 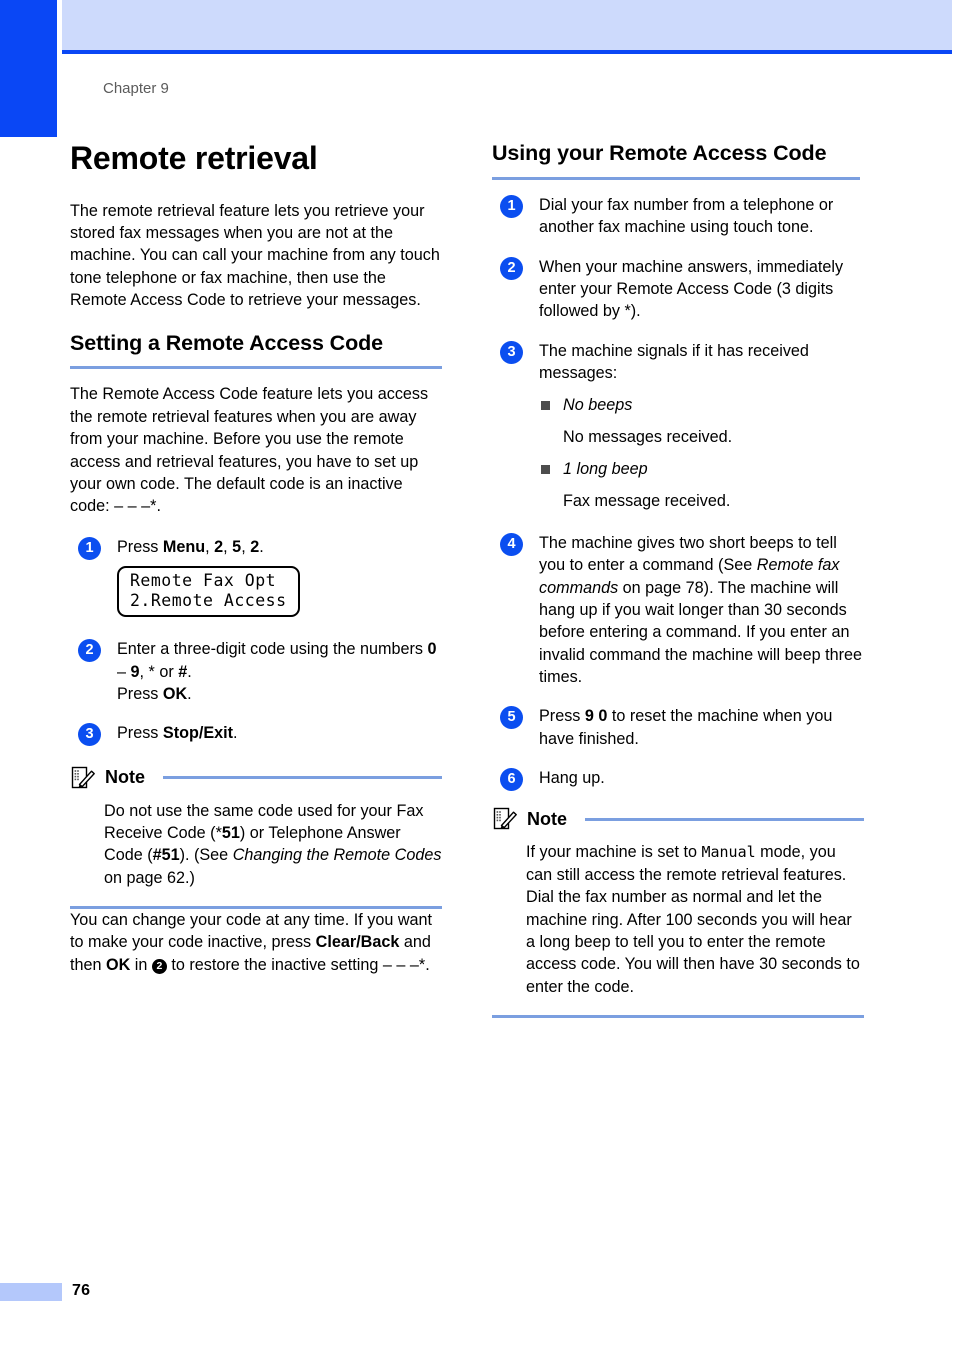 What do you see at coordinates (357, 942) in the screenshot?
I see `key-clear-back: Clear/Back` at bounding box center [357, 942].